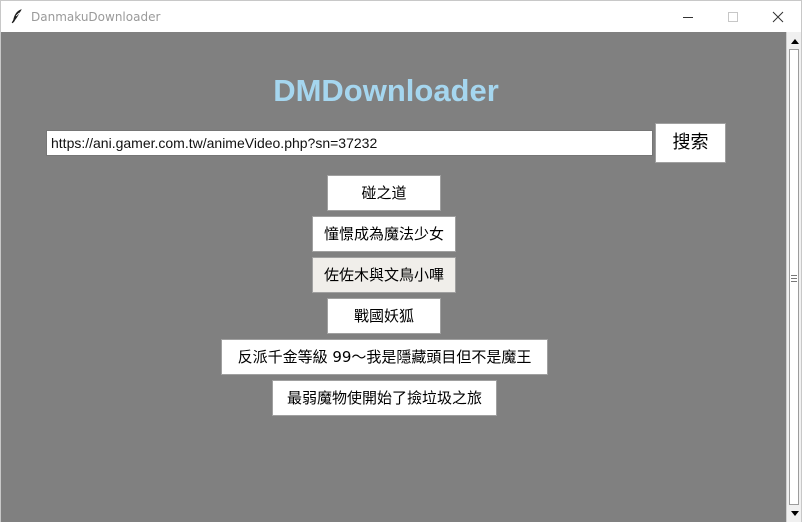  I want to click on anime-result-button-weakest-tamer: 最弱魔物使開始了撿垃圾之旅, so click(384, 398).